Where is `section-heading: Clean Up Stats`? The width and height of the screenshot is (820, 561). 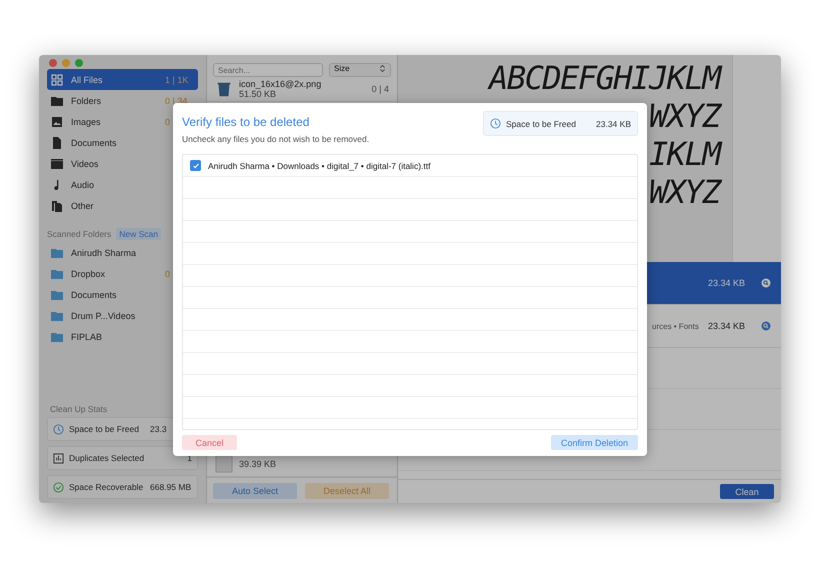 section-heading: Clean Up Stats is located at coordinates (79, 409).